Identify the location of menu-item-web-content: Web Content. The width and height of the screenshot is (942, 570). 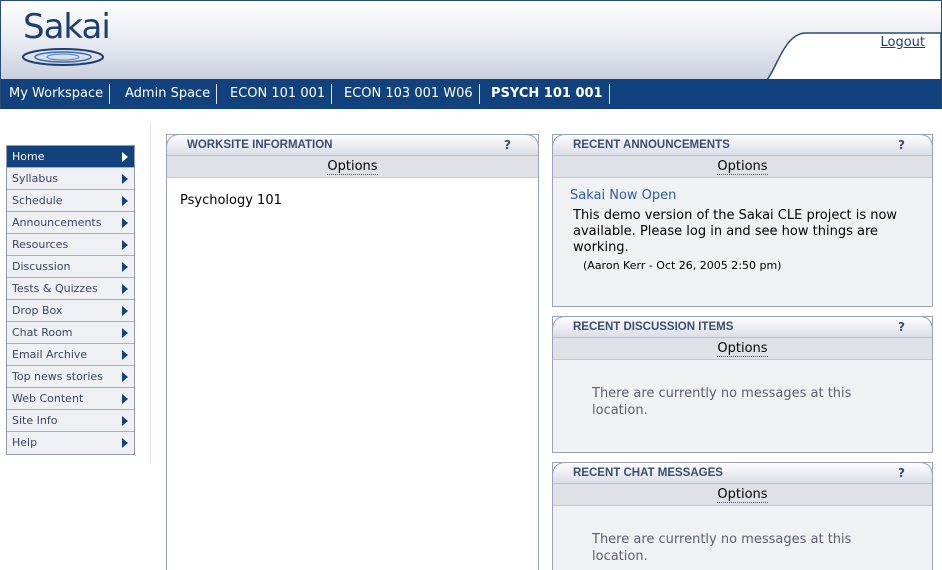
(70, 399).